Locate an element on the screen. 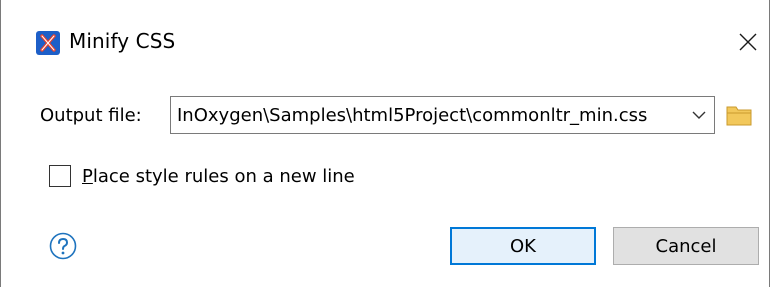  browse-folder-button is located at coordinates (739, 115).